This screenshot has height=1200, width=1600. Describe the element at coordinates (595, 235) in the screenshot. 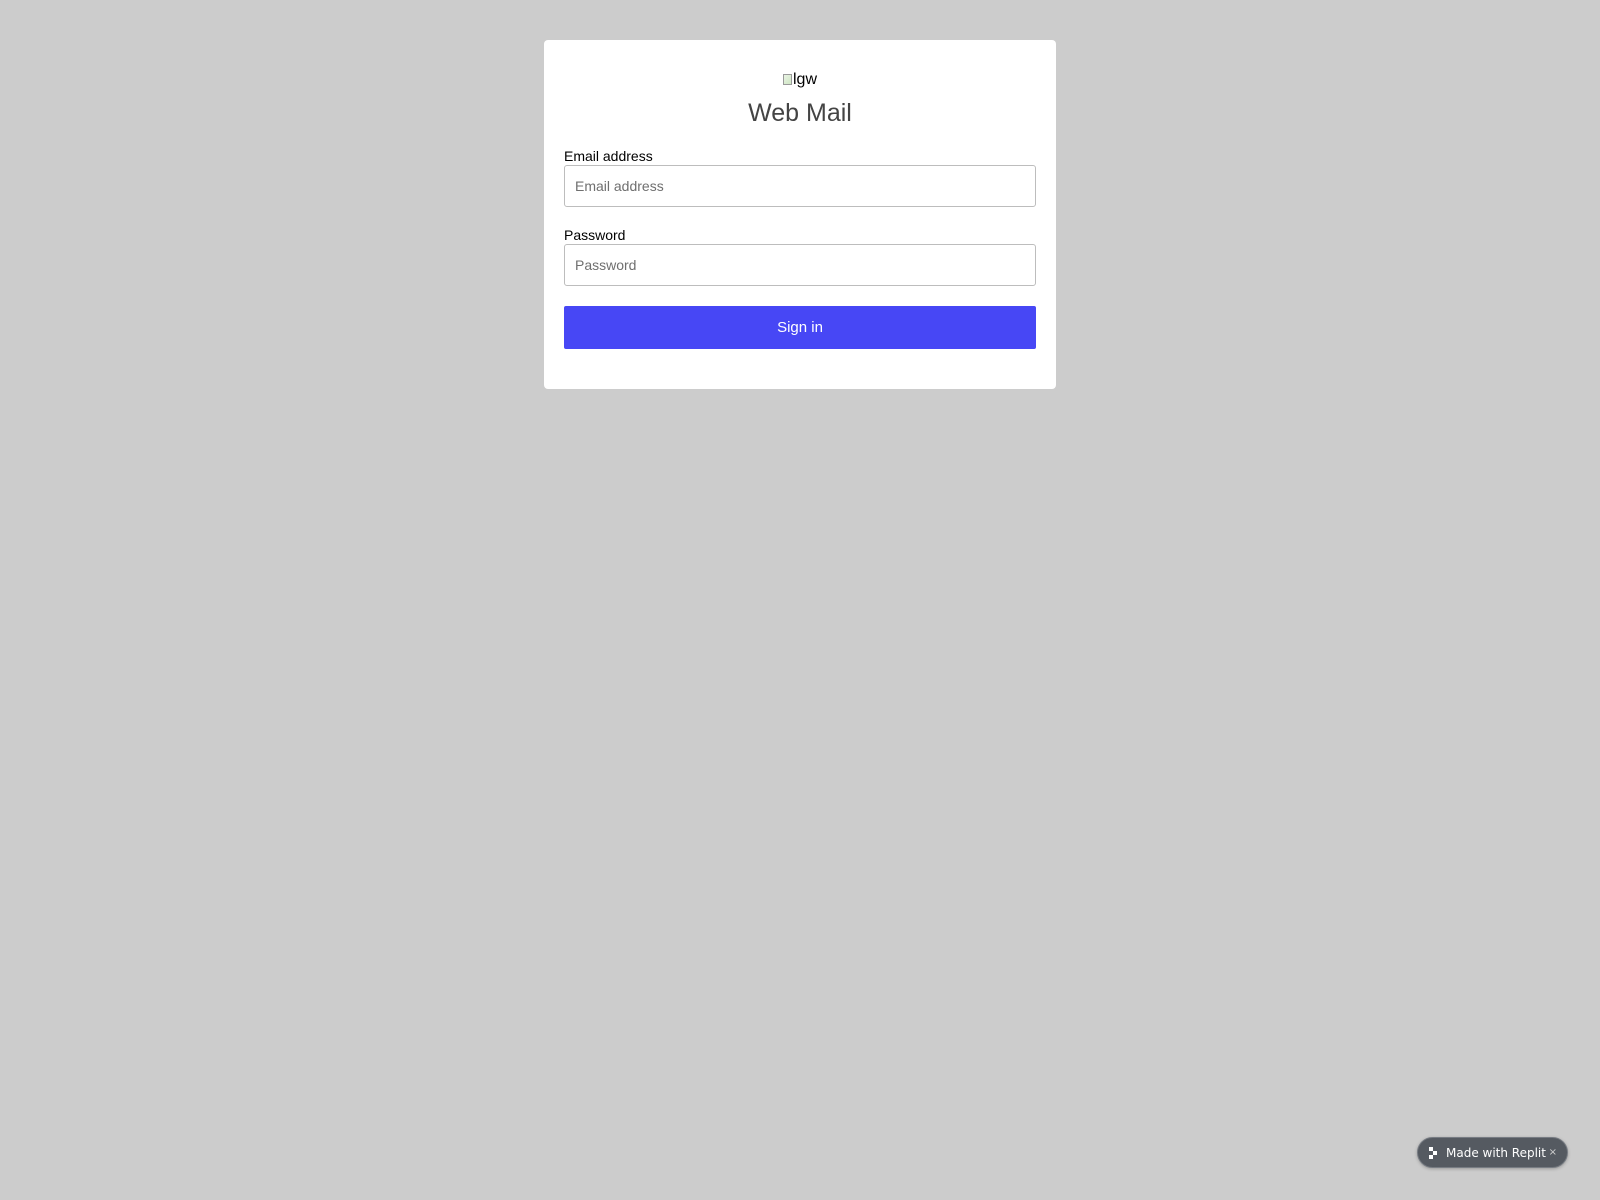

I see `password-label: Password` at that location.